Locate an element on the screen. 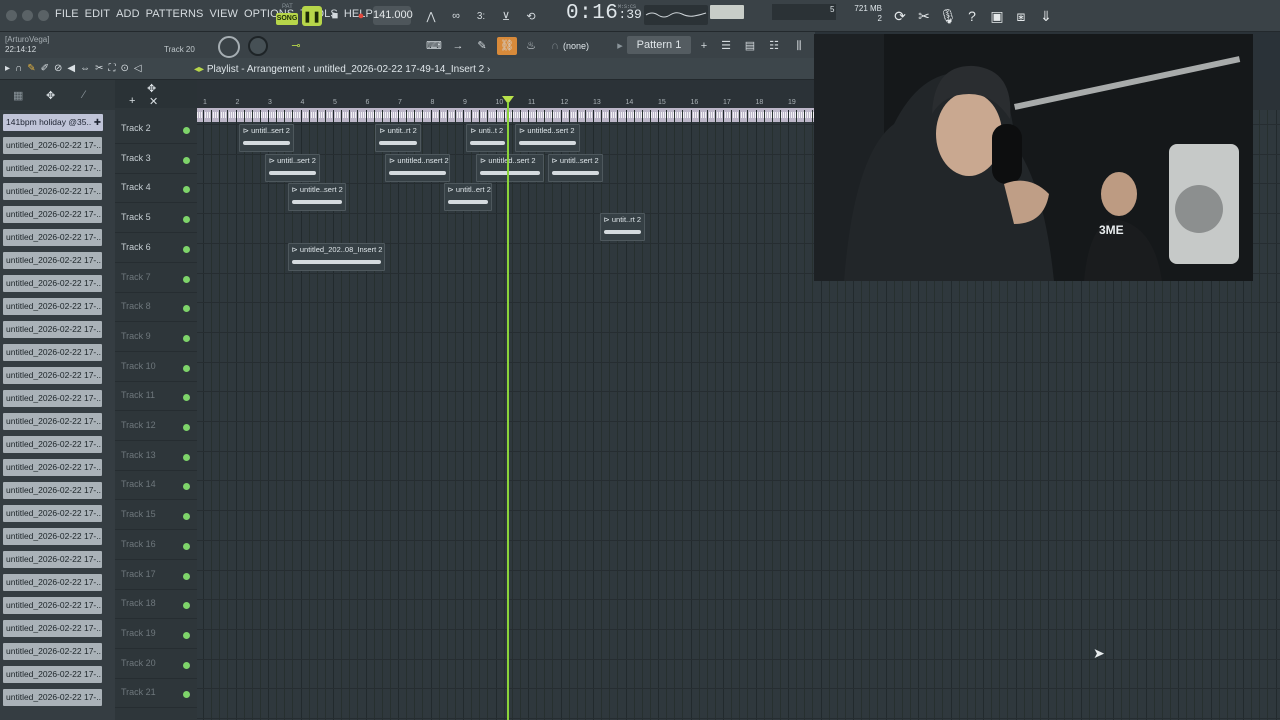 This screenshot has width=1280, height=720. mute-icon: ◀ is located at coordinates (71, 68).